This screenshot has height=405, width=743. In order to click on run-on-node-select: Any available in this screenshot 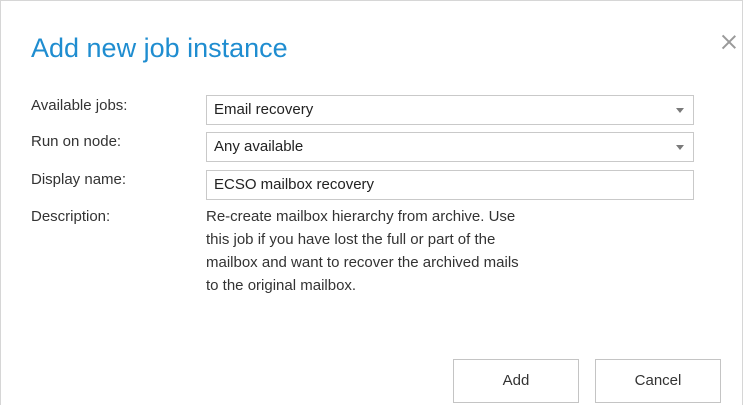, I will do `click(450, 147)`.